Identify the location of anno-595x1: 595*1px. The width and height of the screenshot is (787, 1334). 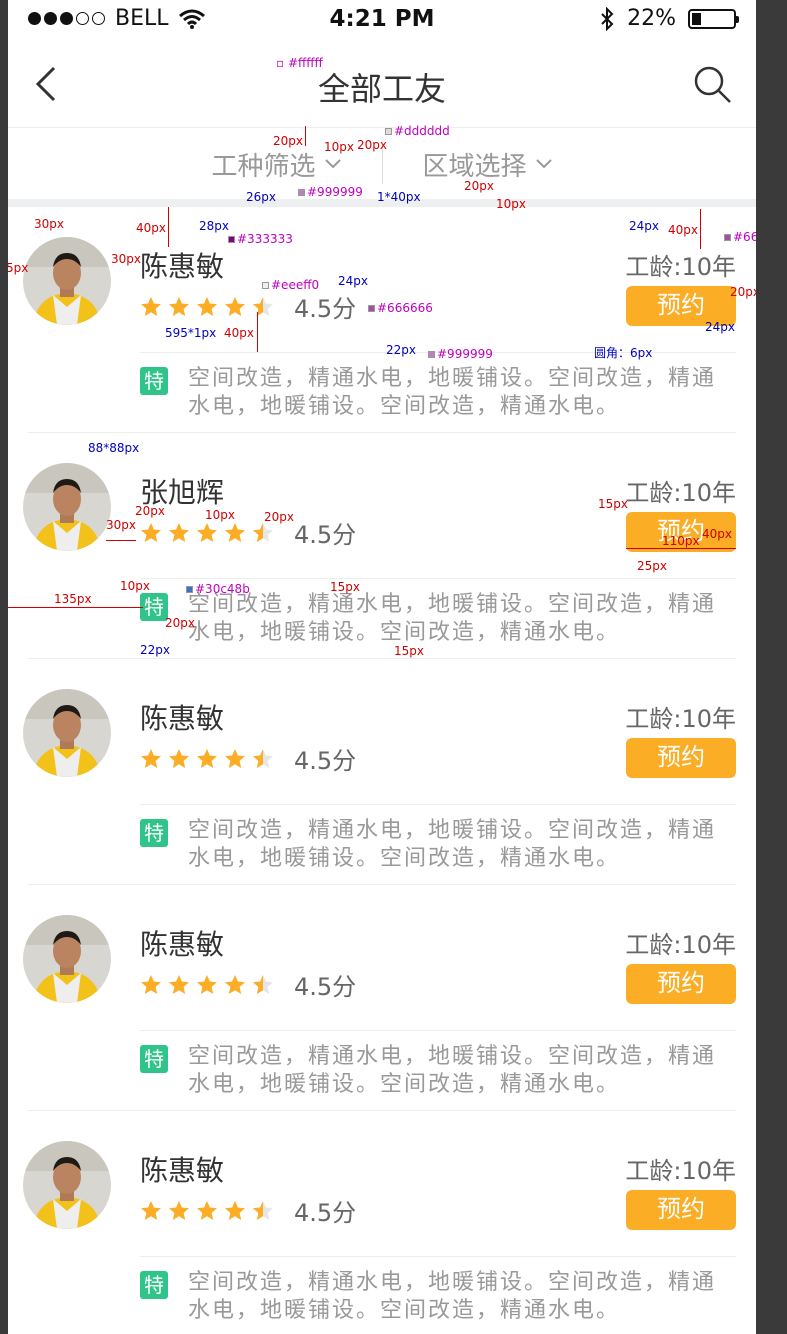
(191, 333).